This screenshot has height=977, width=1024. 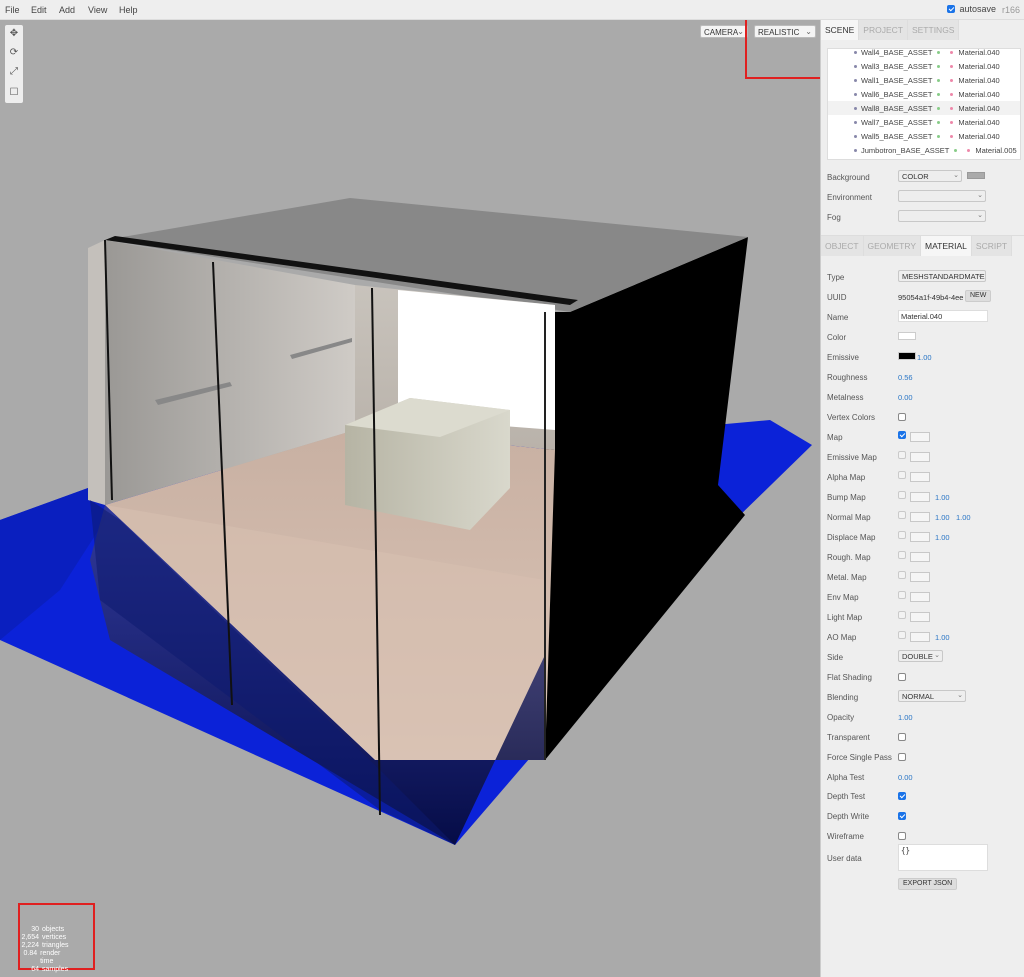 I want to click on alpha-map-label: Alpha Map, so click(x=846, y=477).